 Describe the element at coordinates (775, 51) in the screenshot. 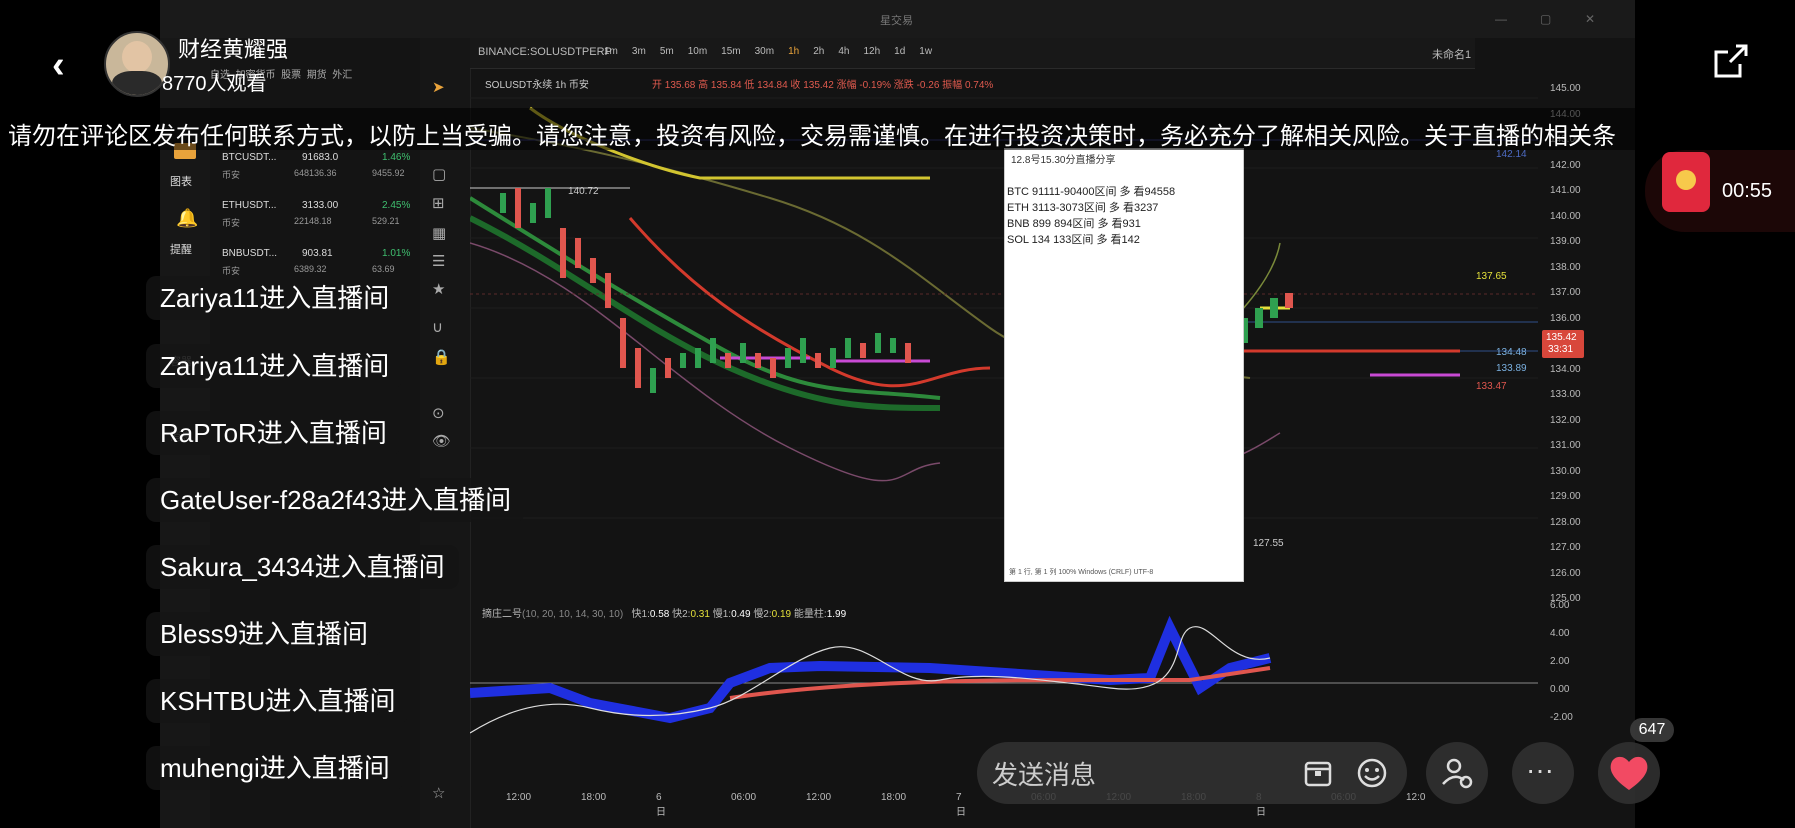

I see `timeframe-selector: 1m 3m 5m 10m 15m 30m 1h 2h 4h 12h 1d 1w` at that location.